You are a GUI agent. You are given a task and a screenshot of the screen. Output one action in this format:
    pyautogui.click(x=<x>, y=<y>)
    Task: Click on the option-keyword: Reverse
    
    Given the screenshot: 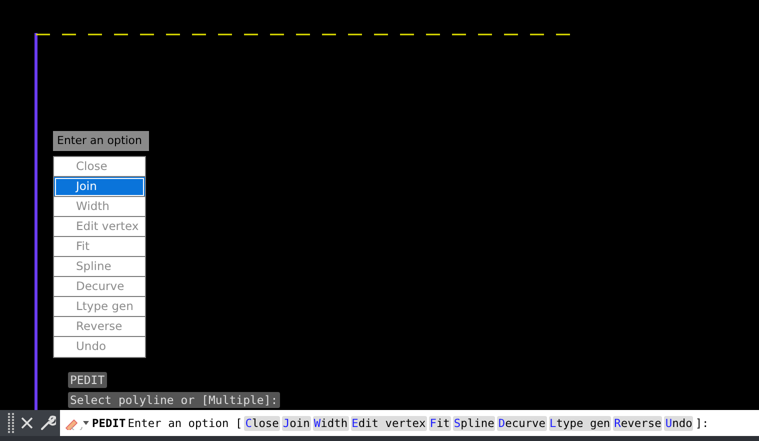 What is the action you would take?
    pyautogui.click(x=637, y=423)
    